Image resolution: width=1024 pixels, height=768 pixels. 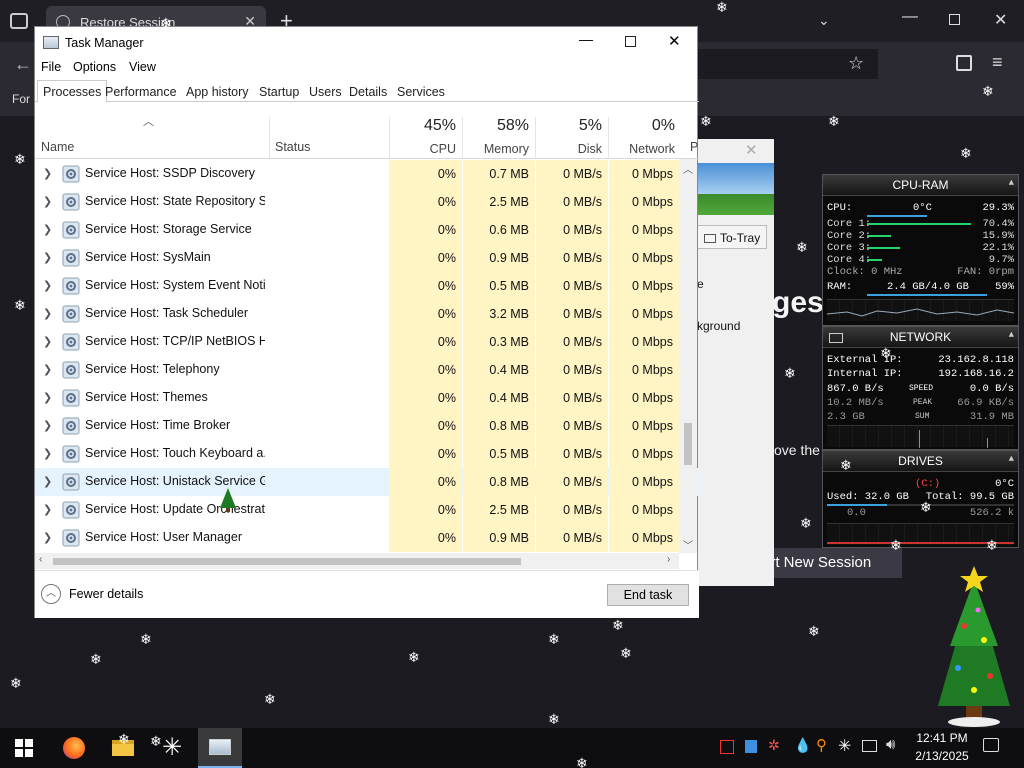 I want to click on tab-processes: Processes, so click(x=72, y=91).